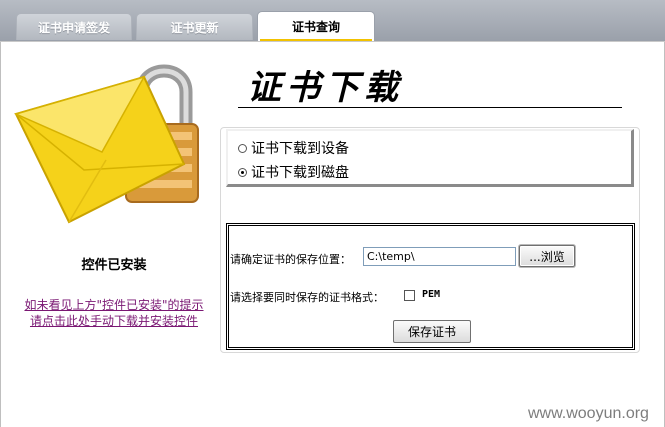 The width and height of the screenshot is (665, 427). I want to click on title-underline, so click(430, 107).